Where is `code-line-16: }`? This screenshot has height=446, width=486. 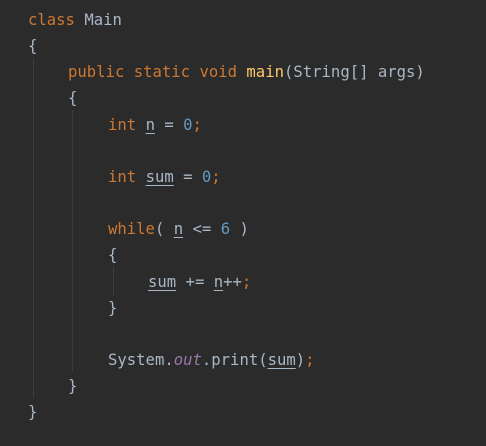 code-line-16: } is located at coordinates (32, 412).